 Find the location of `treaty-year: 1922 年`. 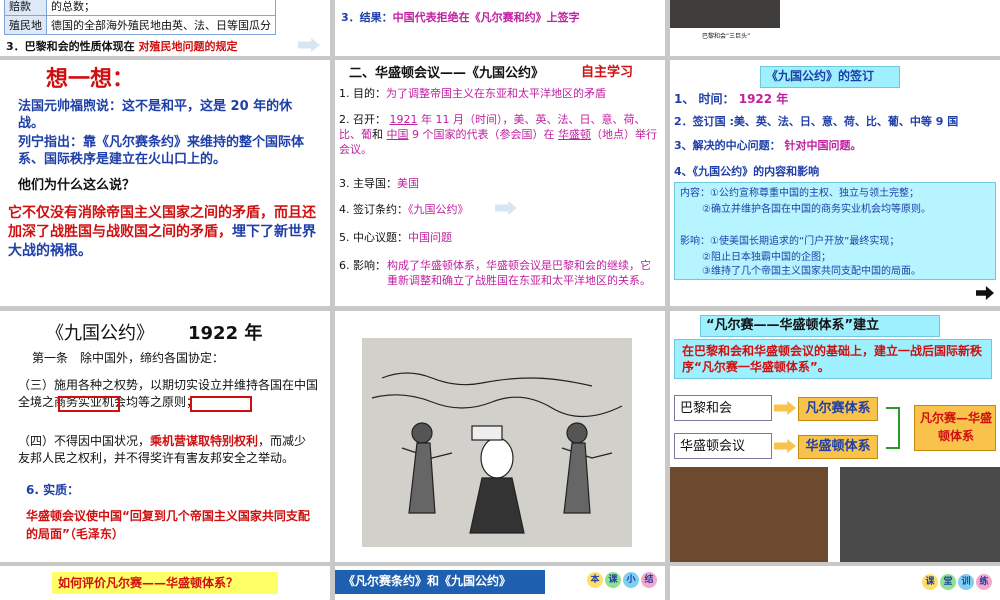

treaty-year: 1922 年 is located at coordinates (225, 333).